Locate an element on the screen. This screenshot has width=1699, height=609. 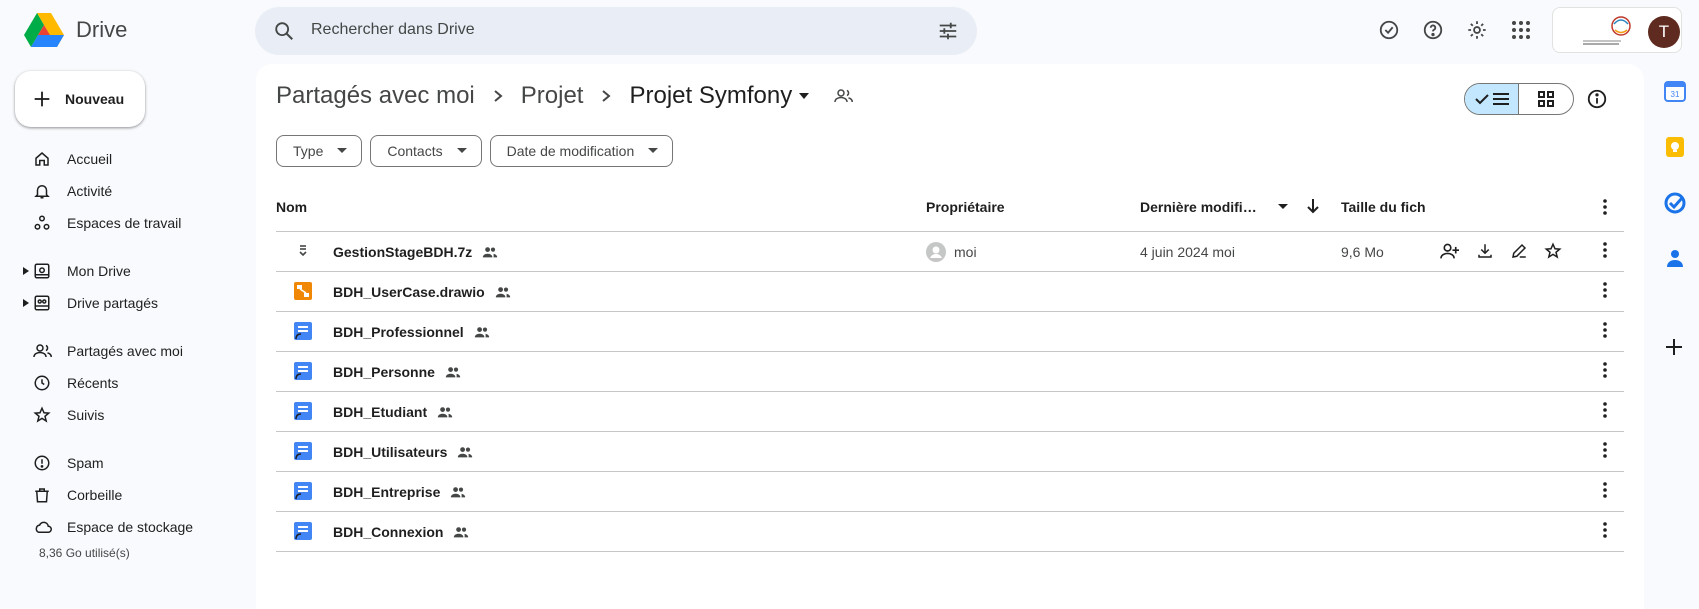
sidebar-item-corbeille: Corbeille is located at coordinates (125, 495).